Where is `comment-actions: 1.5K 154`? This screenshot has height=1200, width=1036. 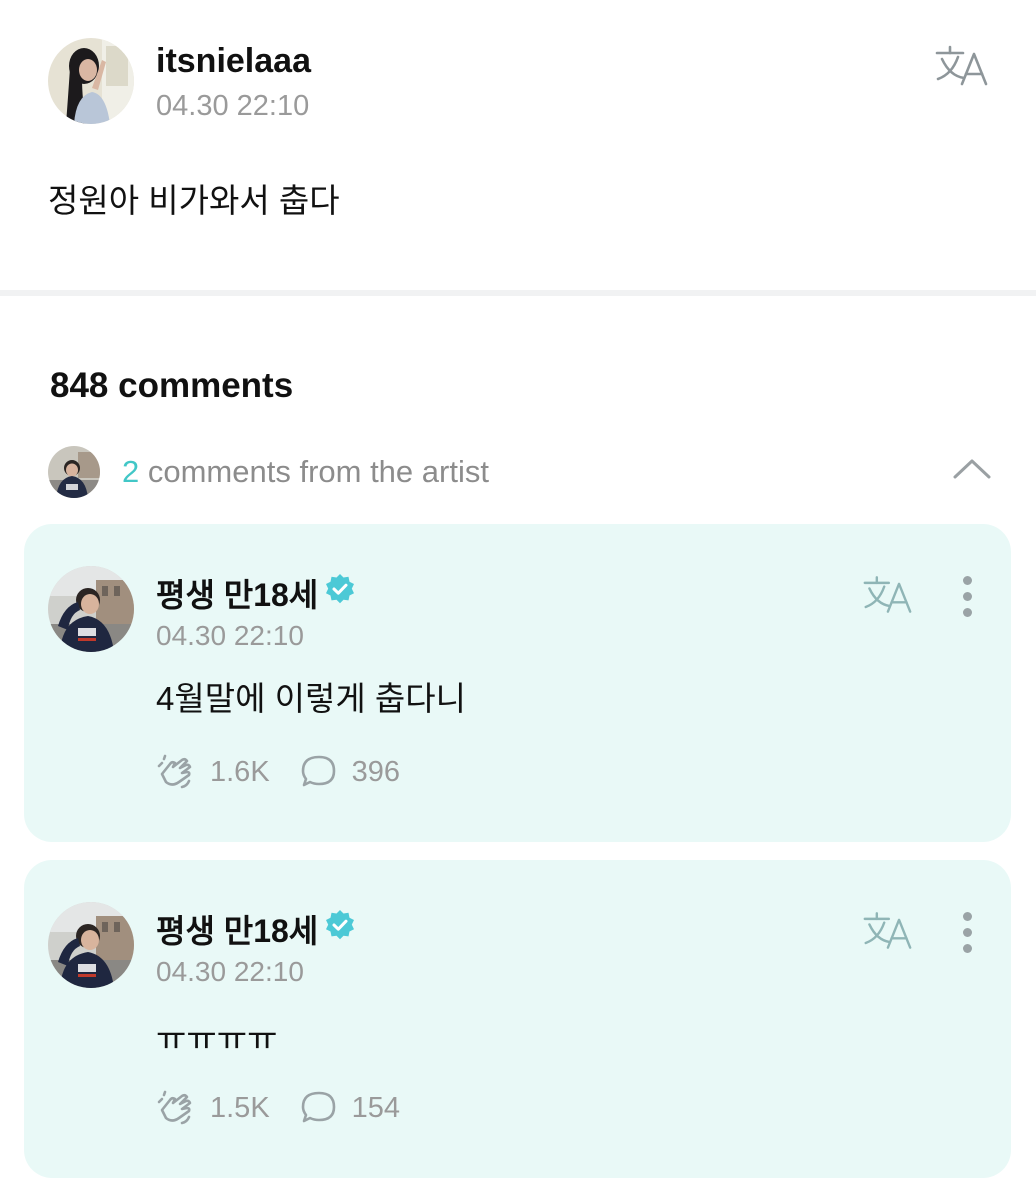 comment-actions: 1.5K 154 is located at coordinates (278, 1108).